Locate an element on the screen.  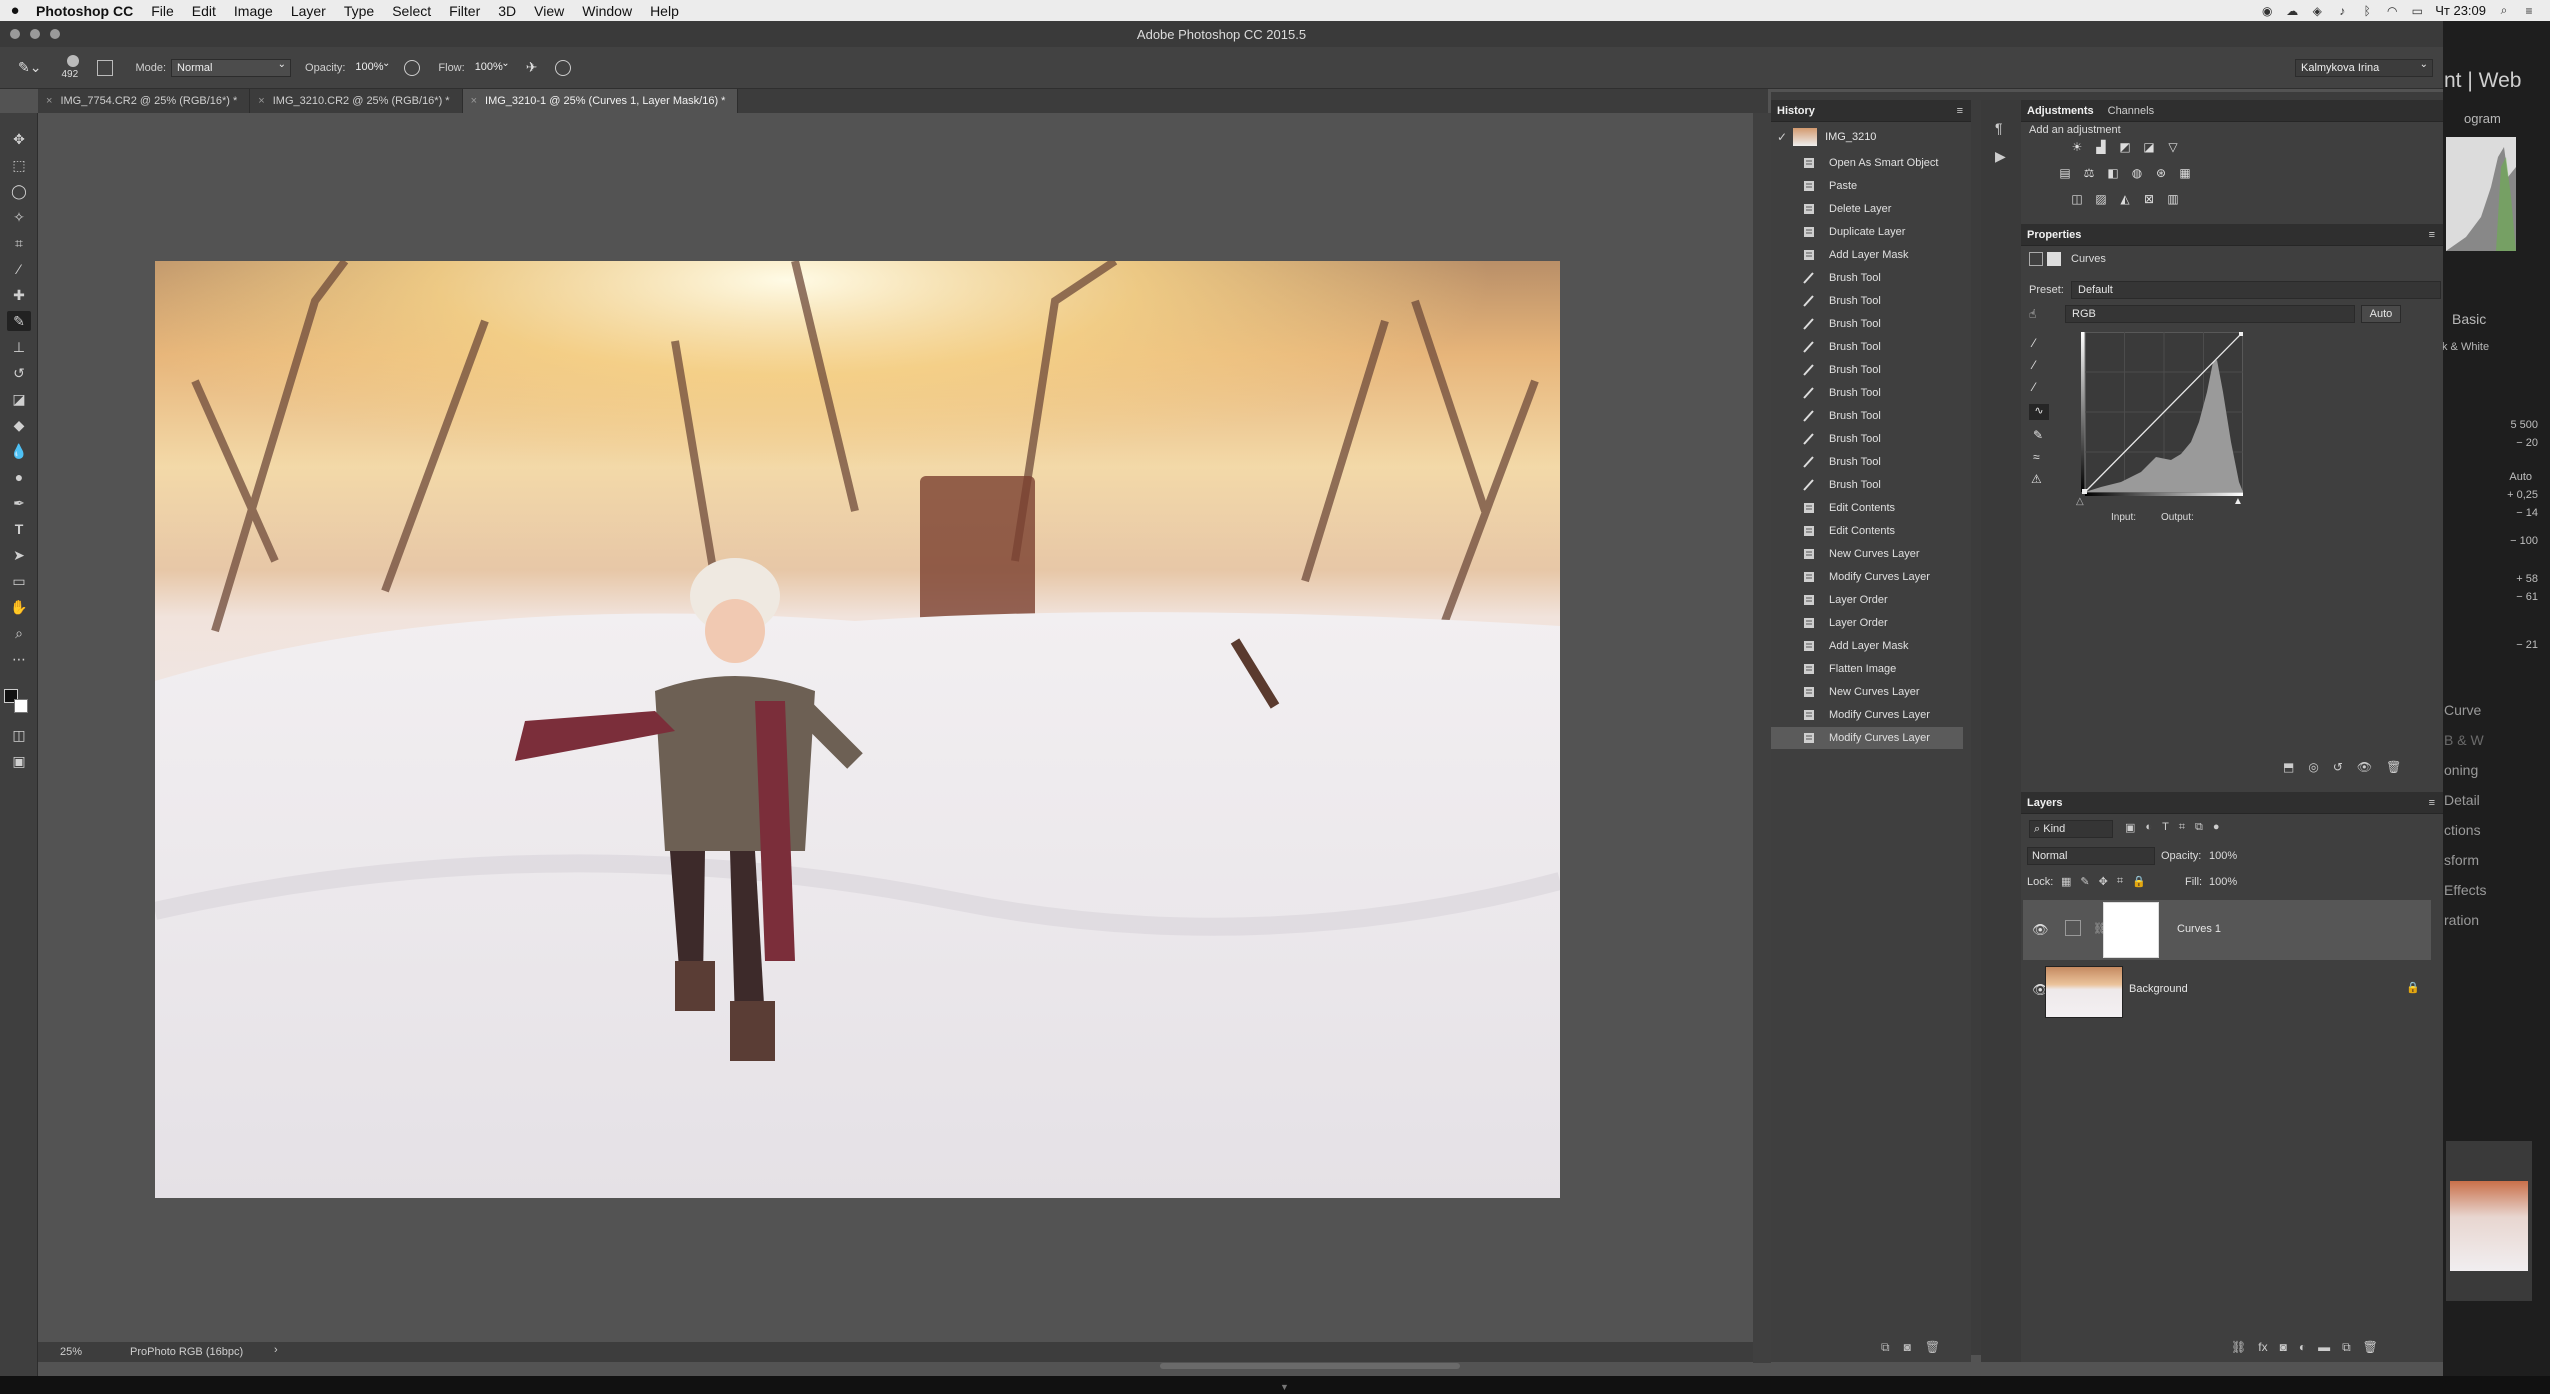
brush-tool-icon: ✎ is located at coordinates (19, 321).